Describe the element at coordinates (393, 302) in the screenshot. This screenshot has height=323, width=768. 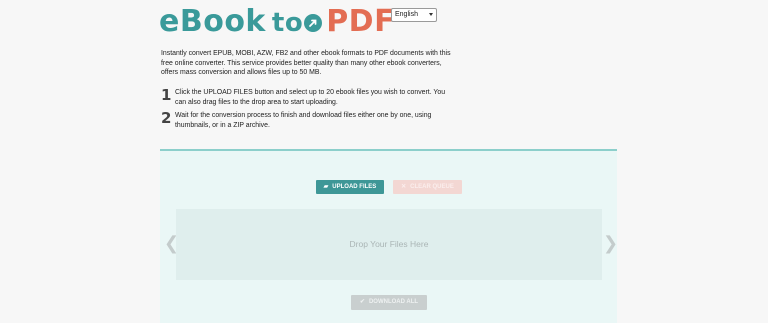
I see `download-all-label: DOWNLOAD ALL` at that location.